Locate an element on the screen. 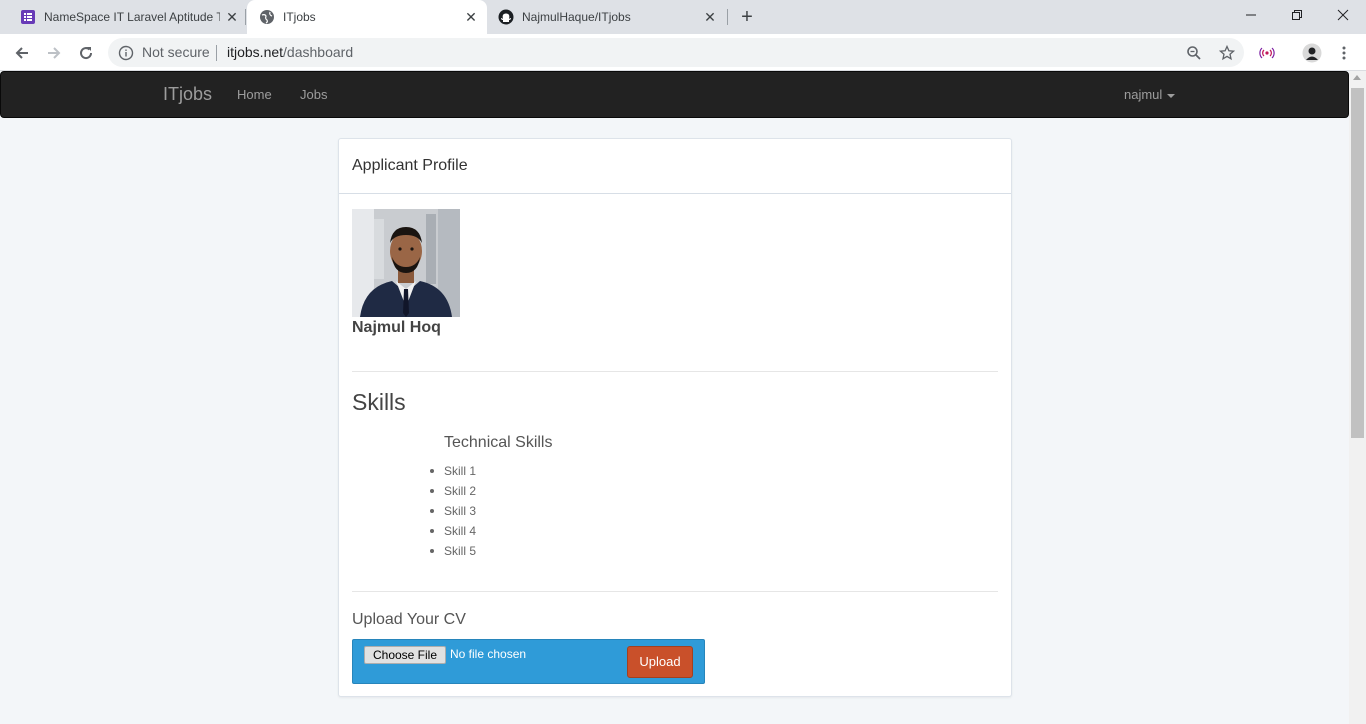 The image size is (1366, 724). skills-list: Skill 1 Skill 2 Skill 3 Skill 4 Skill 5 is located at coordinates (452, 511).